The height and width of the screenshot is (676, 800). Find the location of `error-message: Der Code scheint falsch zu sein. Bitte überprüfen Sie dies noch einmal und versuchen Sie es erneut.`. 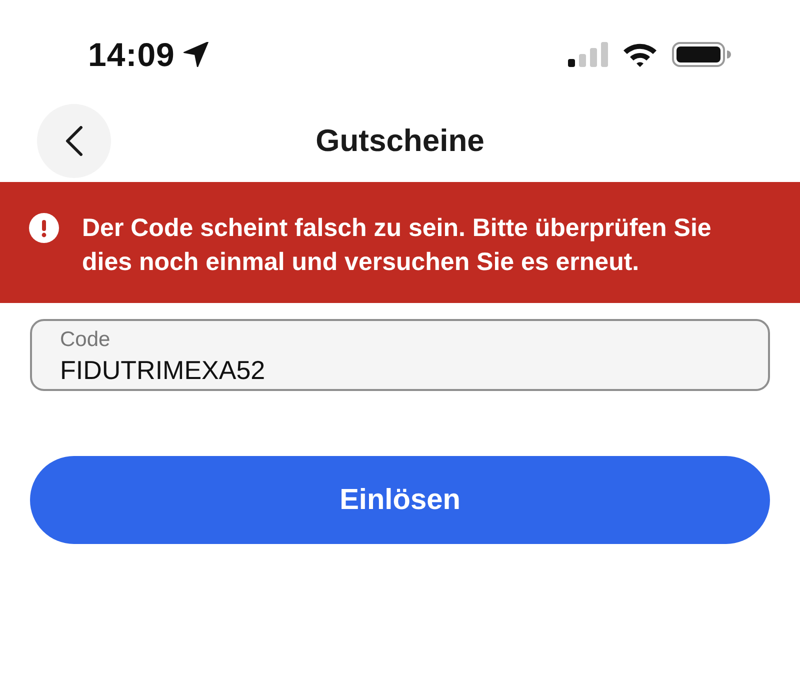

error-message: Der Code scheint falsch zu sein. Bitte überprüfen Sie dies noch einmal und versuchen Sie es erneut. is located at coordinates (397, 245).